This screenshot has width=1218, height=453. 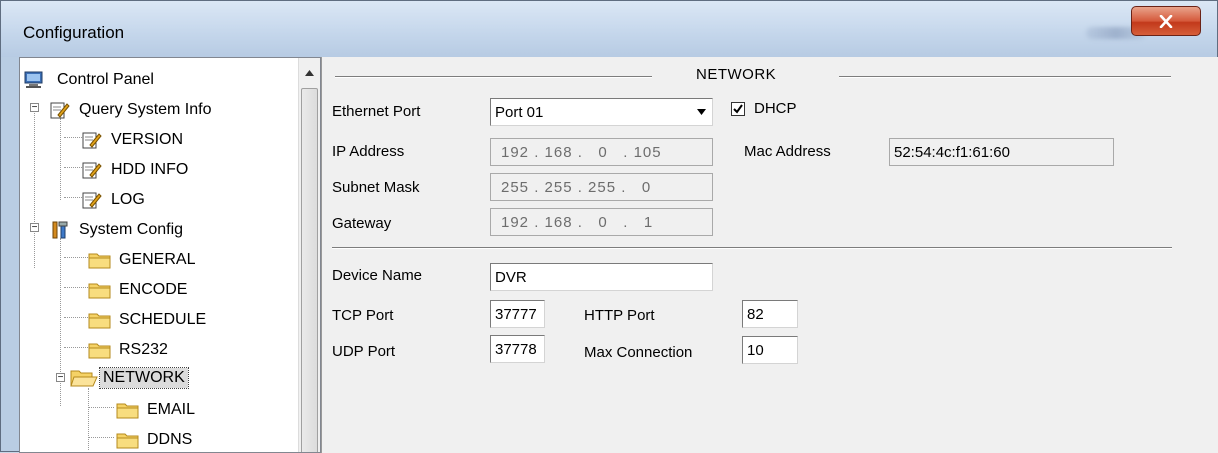 I want to click on http-port-value: 82, so click(x=755, y=314).